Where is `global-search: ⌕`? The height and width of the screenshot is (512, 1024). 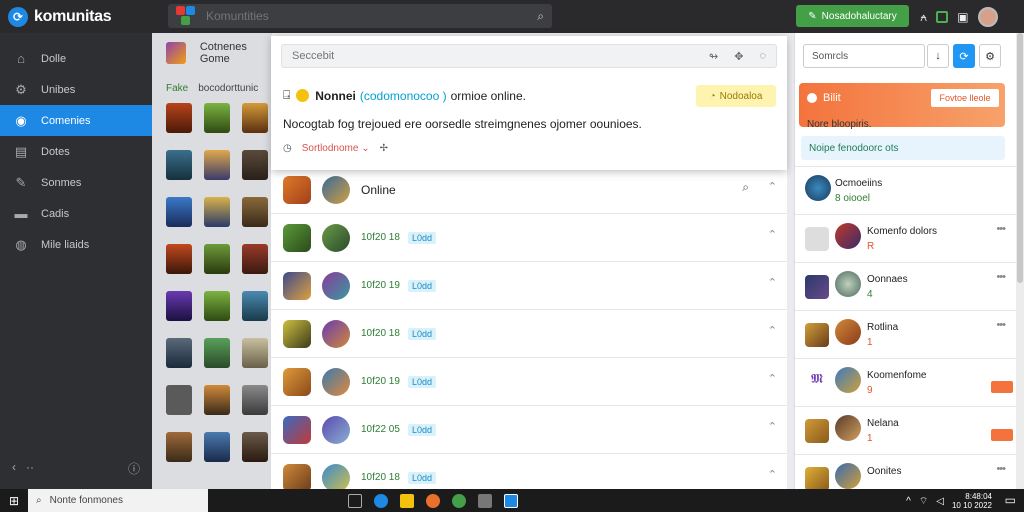
global-search: ⌕ is located at coordinates (360, 16).